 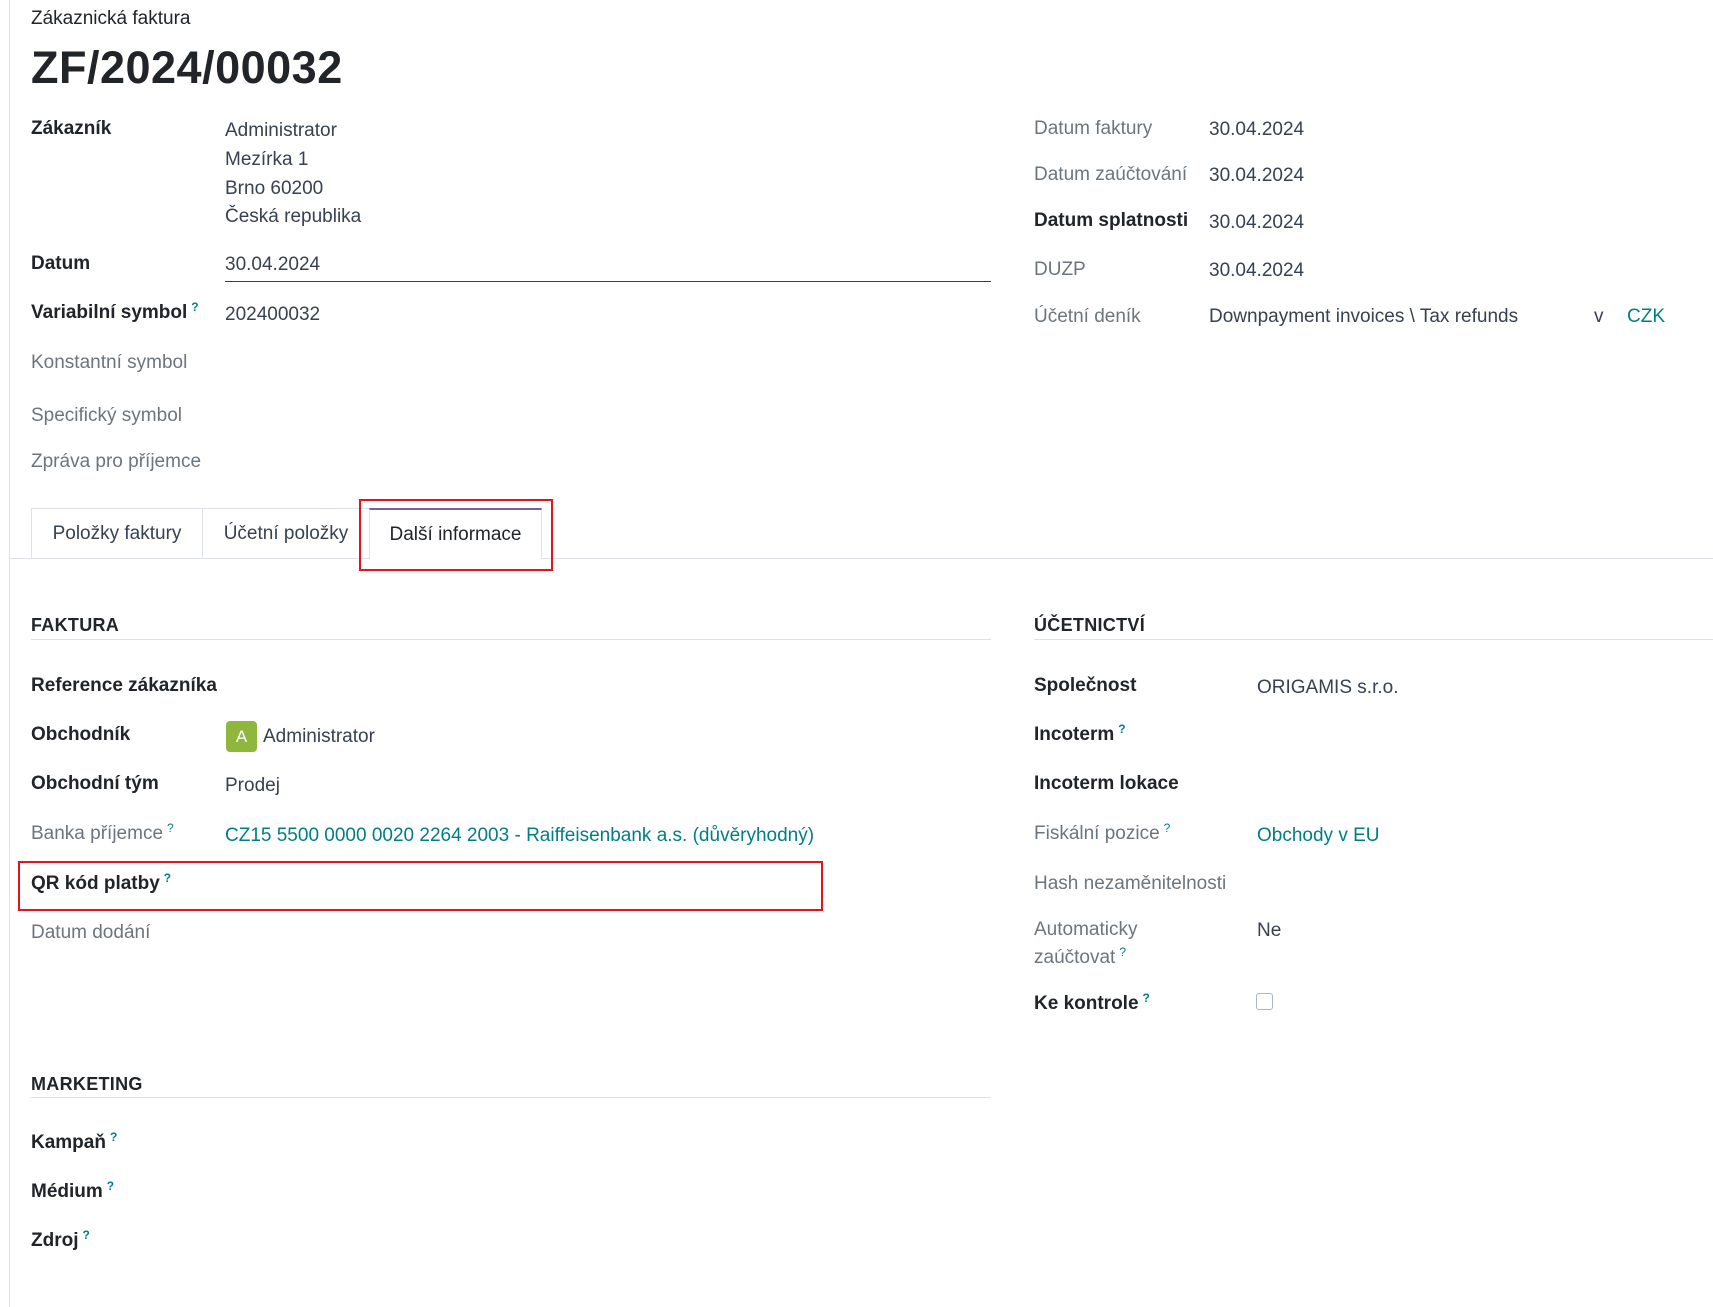 I want to click on customer-street: Mezírka 1, so click(x=267, y=159).